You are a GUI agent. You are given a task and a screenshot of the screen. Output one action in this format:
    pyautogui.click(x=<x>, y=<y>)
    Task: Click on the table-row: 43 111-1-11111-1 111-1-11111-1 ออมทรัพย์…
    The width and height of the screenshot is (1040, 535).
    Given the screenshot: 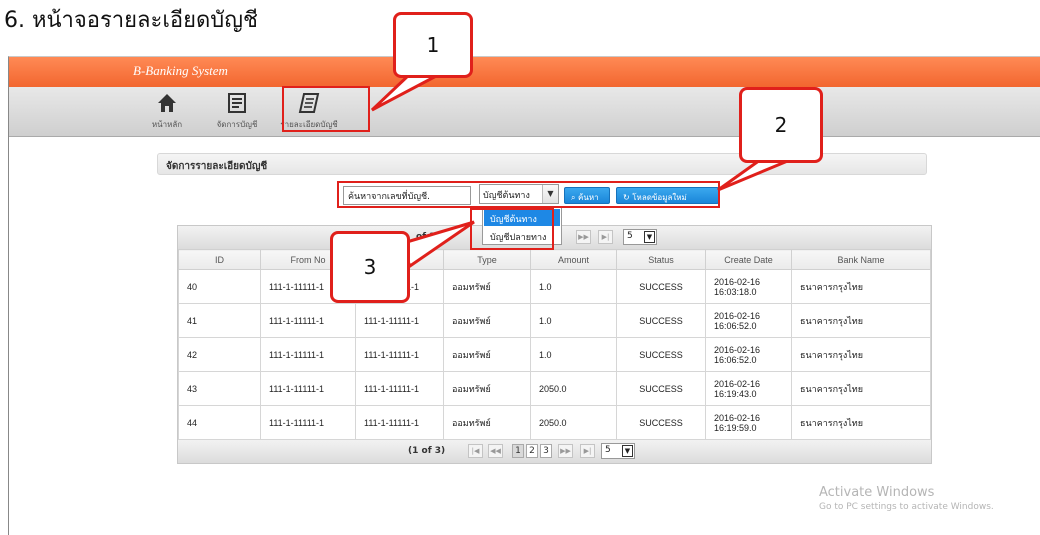 What is the action you would take?
    pyautogui.click(x=554, y=388)
    